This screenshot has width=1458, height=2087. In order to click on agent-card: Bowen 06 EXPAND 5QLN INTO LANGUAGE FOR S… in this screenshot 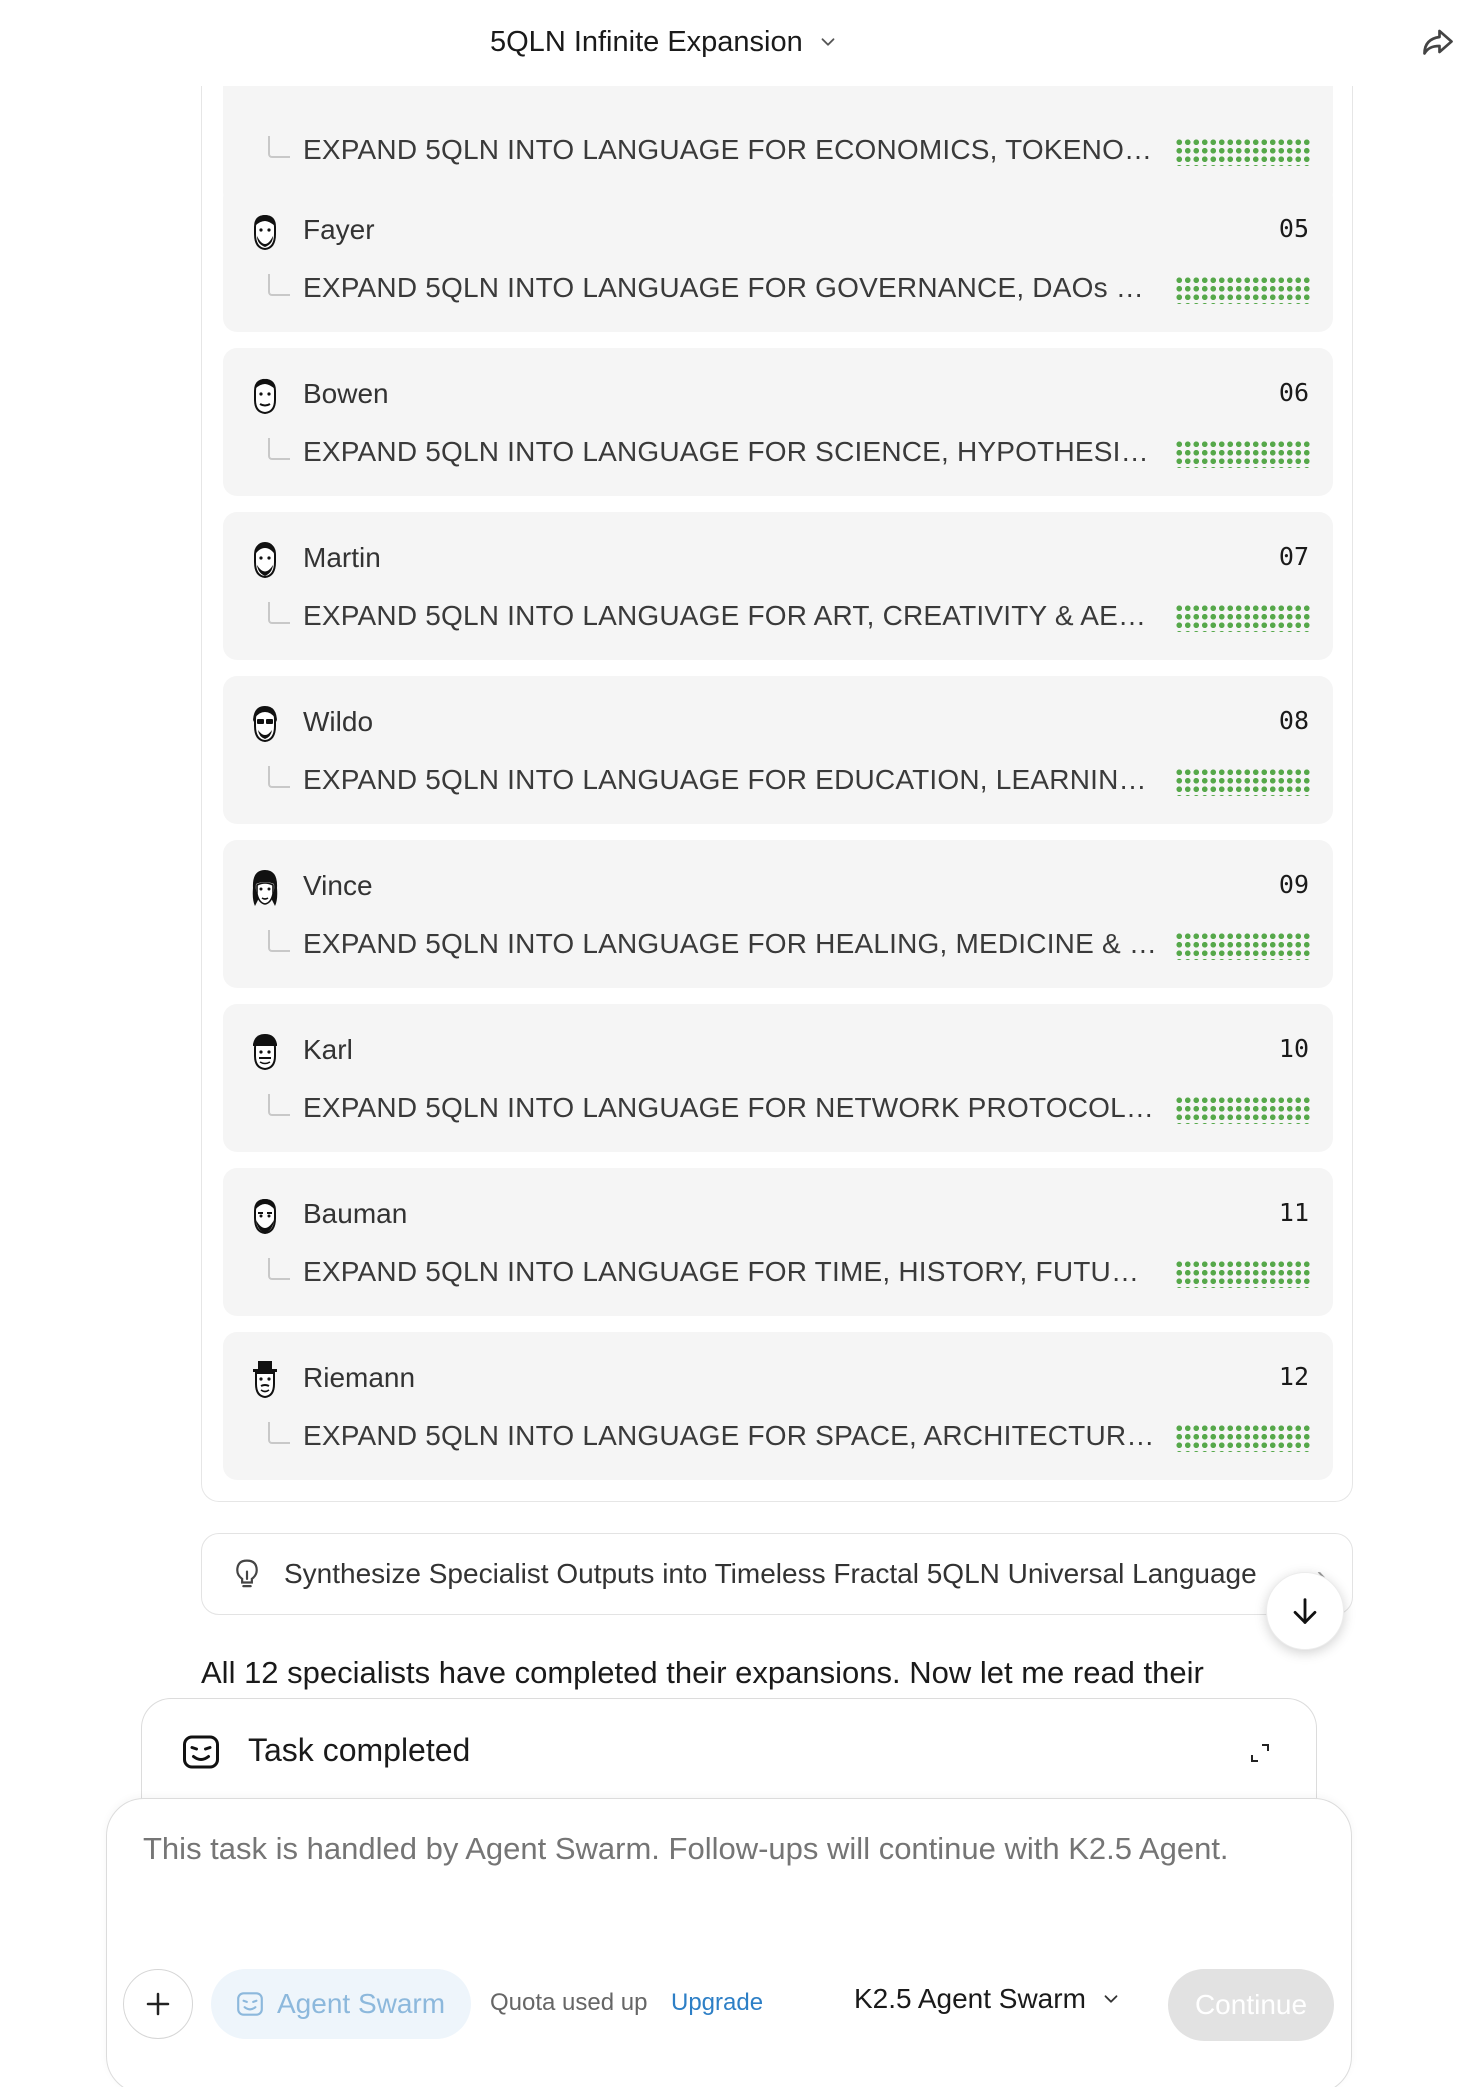, I will do `click(778, 422)`.